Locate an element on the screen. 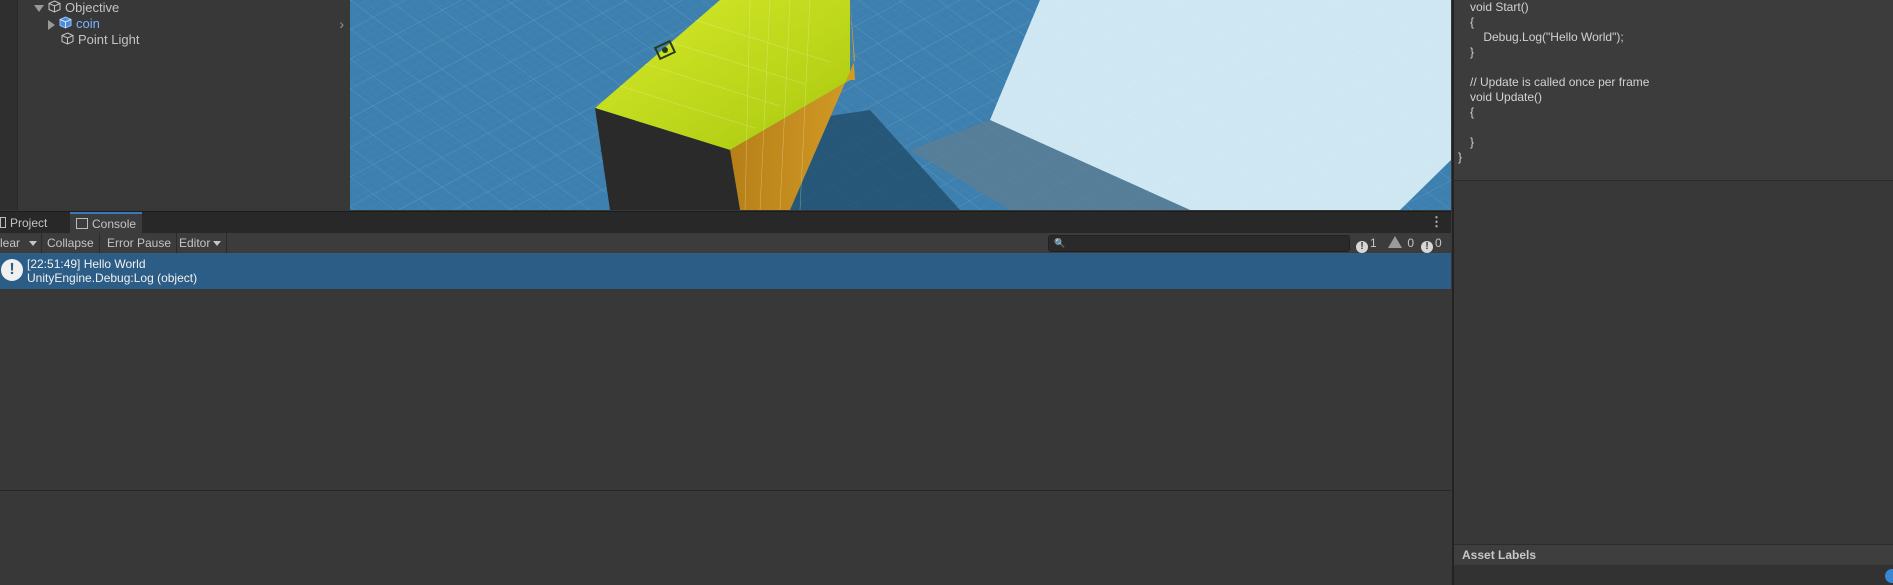  console-tab-bar: Project Console ⋮ is located at coordinates (725, 222).